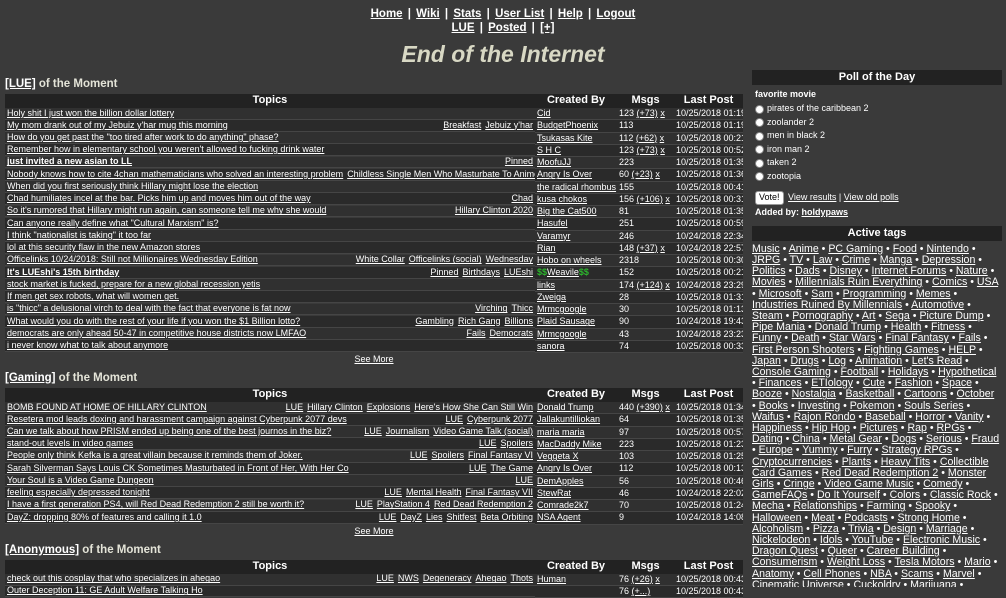 The image size is (1006, 598). What do you see at coordinates (483, 505) in the screenshot?
I see `topic-tag-link: Red Dead Redemption 2` at bounding box center [483, 505].